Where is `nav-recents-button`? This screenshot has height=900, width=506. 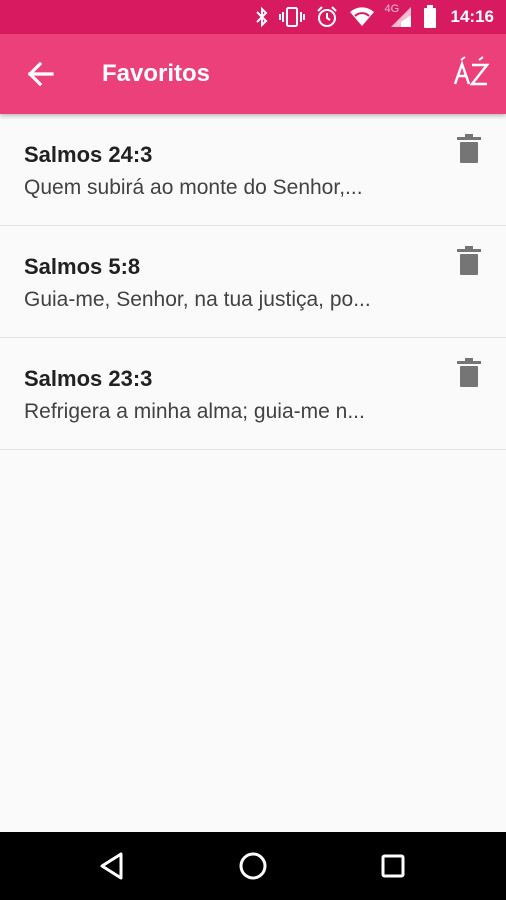
nav-recents-button is located at coordinates (393, 866).